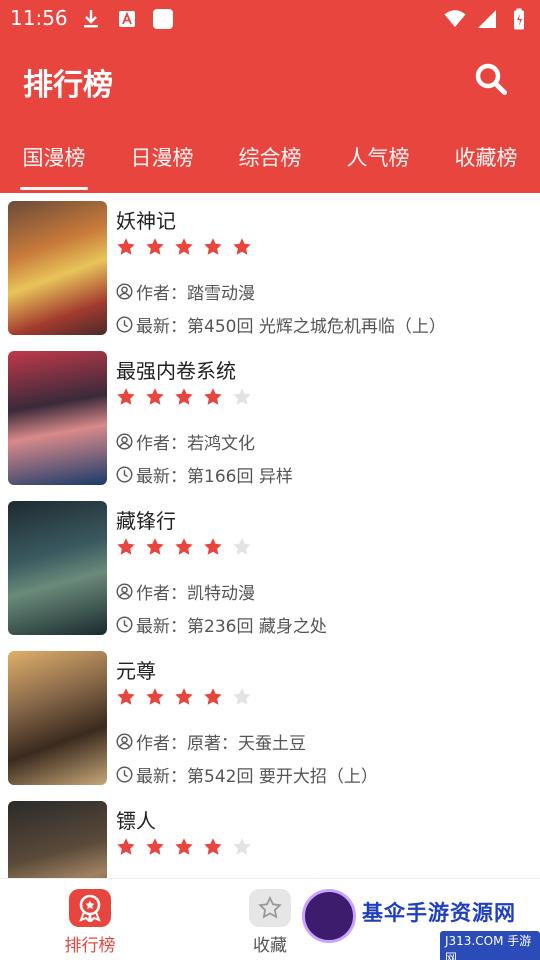 The width and height of the screenshot is (540, 960). I want to click on author-text: 作者：若鸿文化, so click(195, 444).